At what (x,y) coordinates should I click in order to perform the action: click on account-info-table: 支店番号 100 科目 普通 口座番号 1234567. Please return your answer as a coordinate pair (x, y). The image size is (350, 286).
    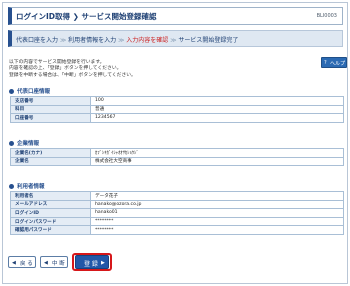
    Looking at the image, I should click on (177, 109).